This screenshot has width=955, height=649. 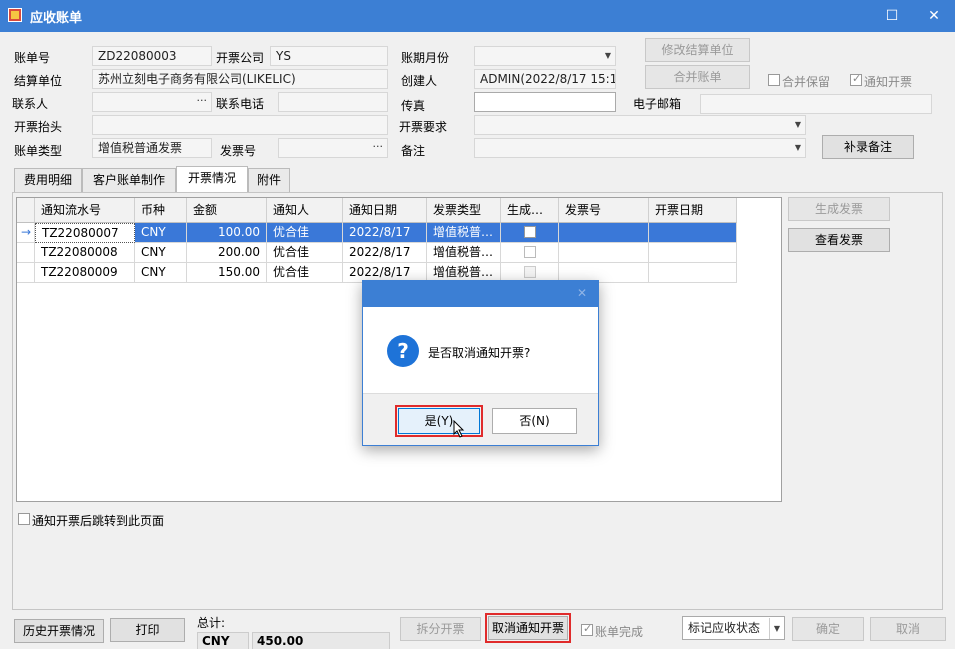 I want to click on period-select: ▼, so click(x=545, y=56).